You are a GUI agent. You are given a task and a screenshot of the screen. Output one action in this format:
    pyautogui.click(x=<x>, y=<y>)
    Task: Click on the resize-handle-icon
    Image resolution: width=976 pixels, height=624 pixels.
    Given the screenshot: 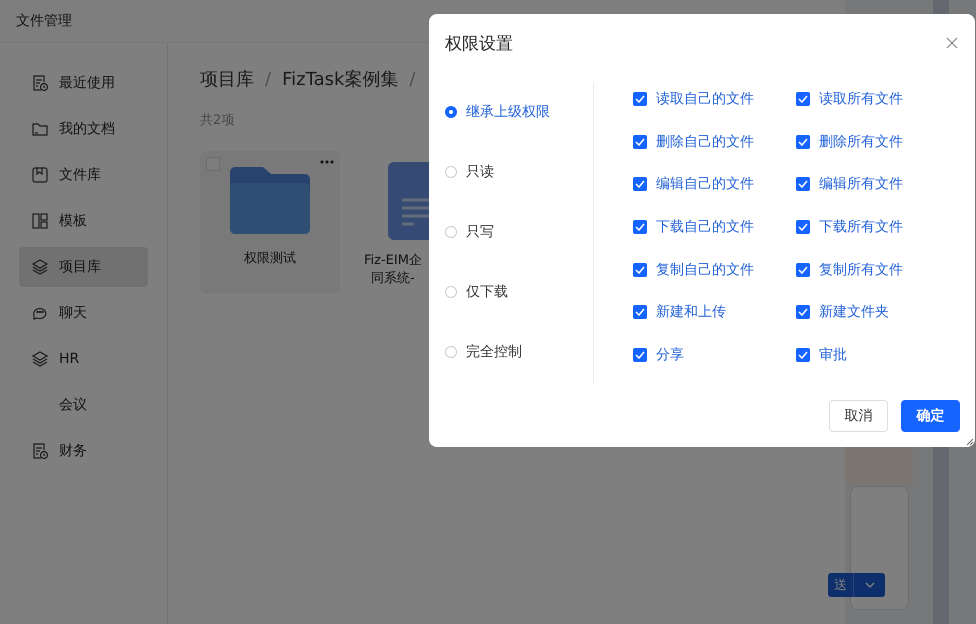 What is the action you would take?
    pyautogui.click(x=970, y=442)
    